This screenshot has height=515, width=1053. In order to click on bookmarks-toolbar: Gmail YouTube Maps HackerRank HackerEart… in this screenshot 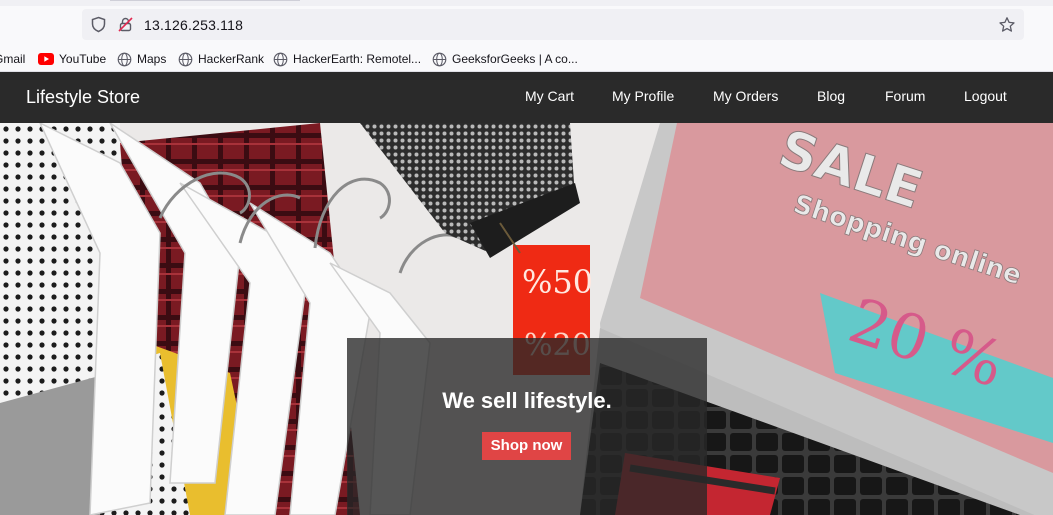, I will do `click(526, 59)`.